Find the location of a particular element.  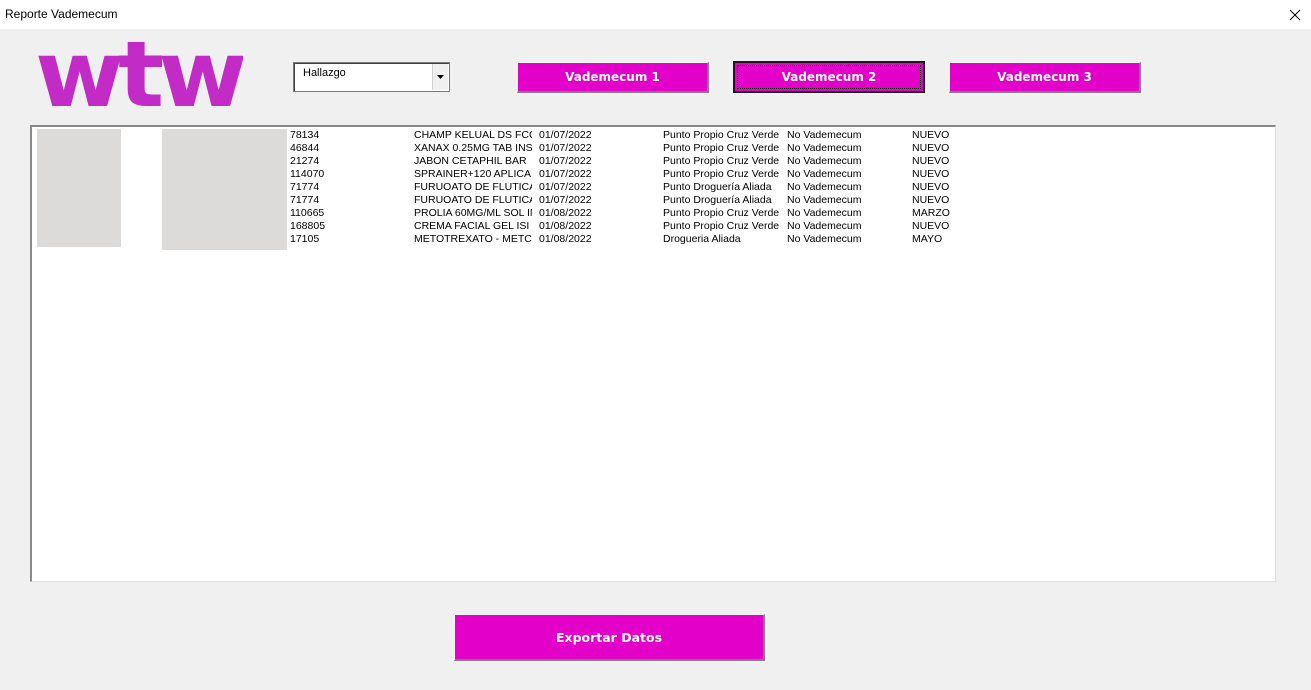

dropdown-arrow-button is located at coordinates (440, 77).